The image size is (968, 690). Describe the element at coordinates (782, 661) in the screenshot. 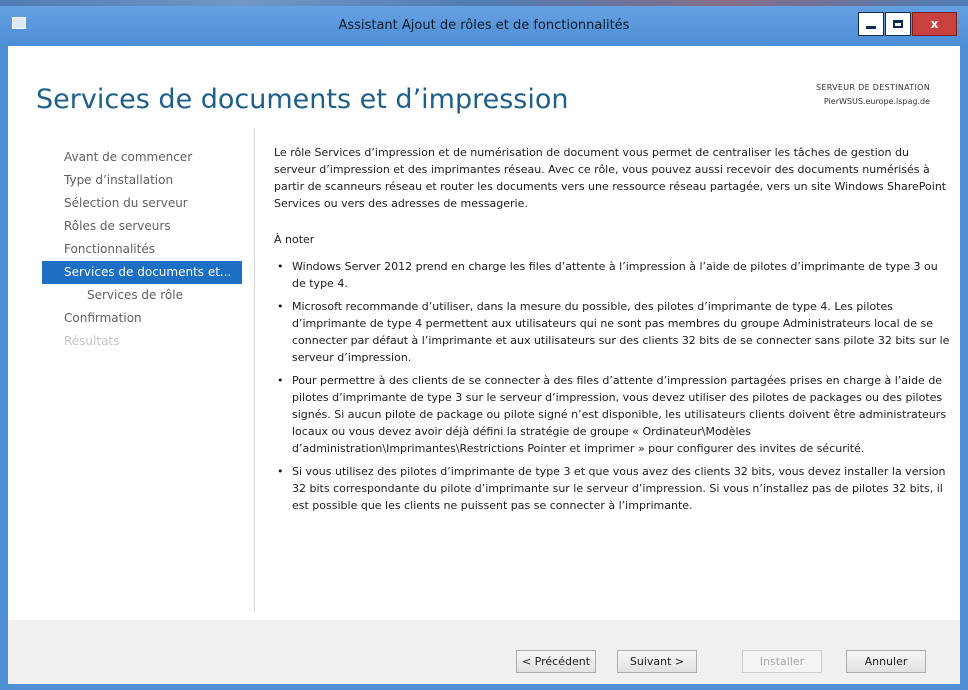

I see `install-button: Installer` at that location.